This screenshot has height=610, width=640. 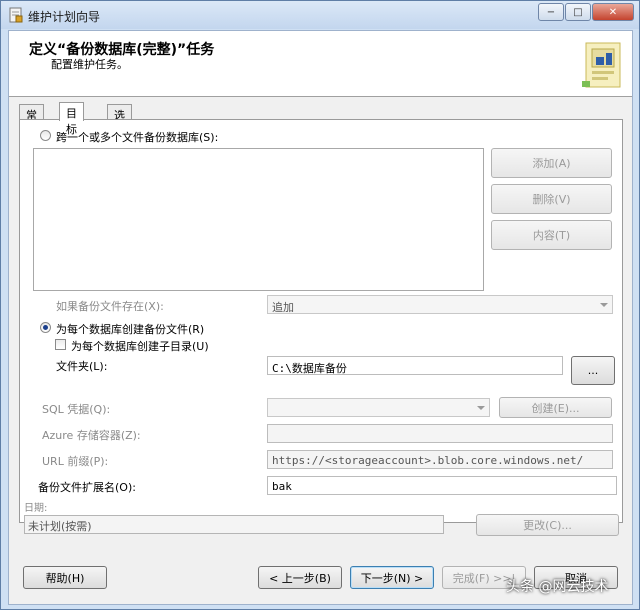 I want to click on window-title: 维护计划向导, so click(x=64, y=17).